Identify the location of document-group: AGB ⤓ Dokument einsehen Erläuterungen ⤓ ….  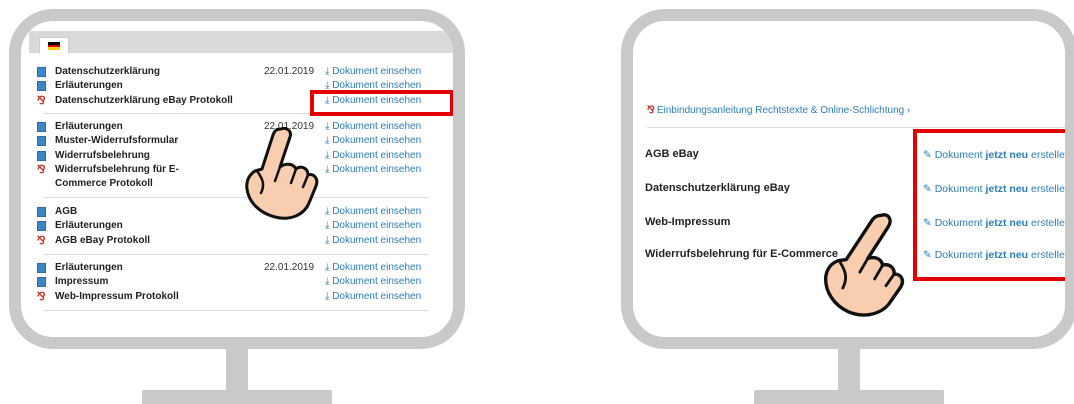
(231, 226).